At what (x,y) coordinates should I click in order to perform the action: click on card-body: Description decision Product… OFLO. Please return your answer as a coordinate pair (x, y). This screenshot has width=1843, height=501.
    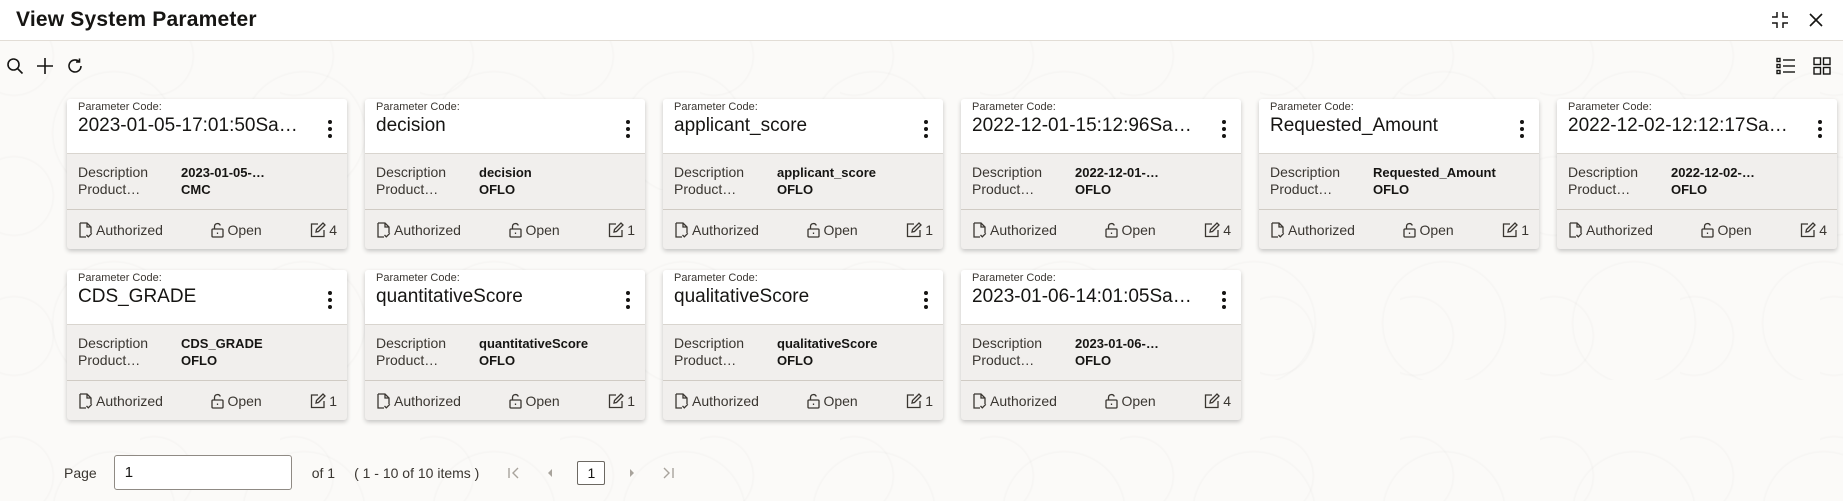
    Looking at the image, I should click on (505, 180).